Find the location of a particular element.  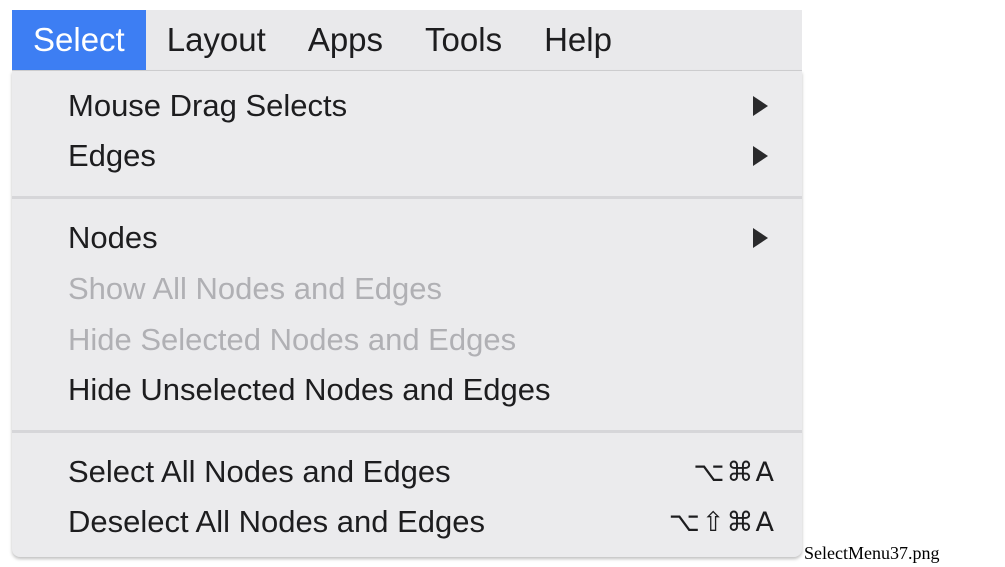

menu-item-hide-unselected-nodes-and-edges: Hide Unselected Nodes and Edges is located at coordinates (407, 390).